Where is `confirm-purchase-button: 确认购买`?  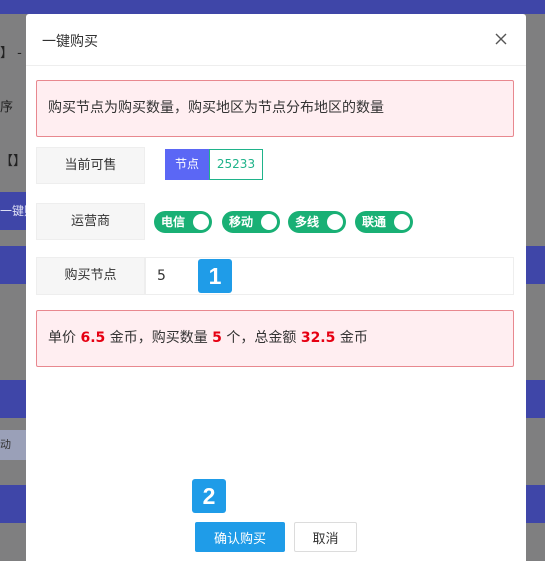 confirm-purchase-button: 确认购买 is located at coordinates (240, 537).